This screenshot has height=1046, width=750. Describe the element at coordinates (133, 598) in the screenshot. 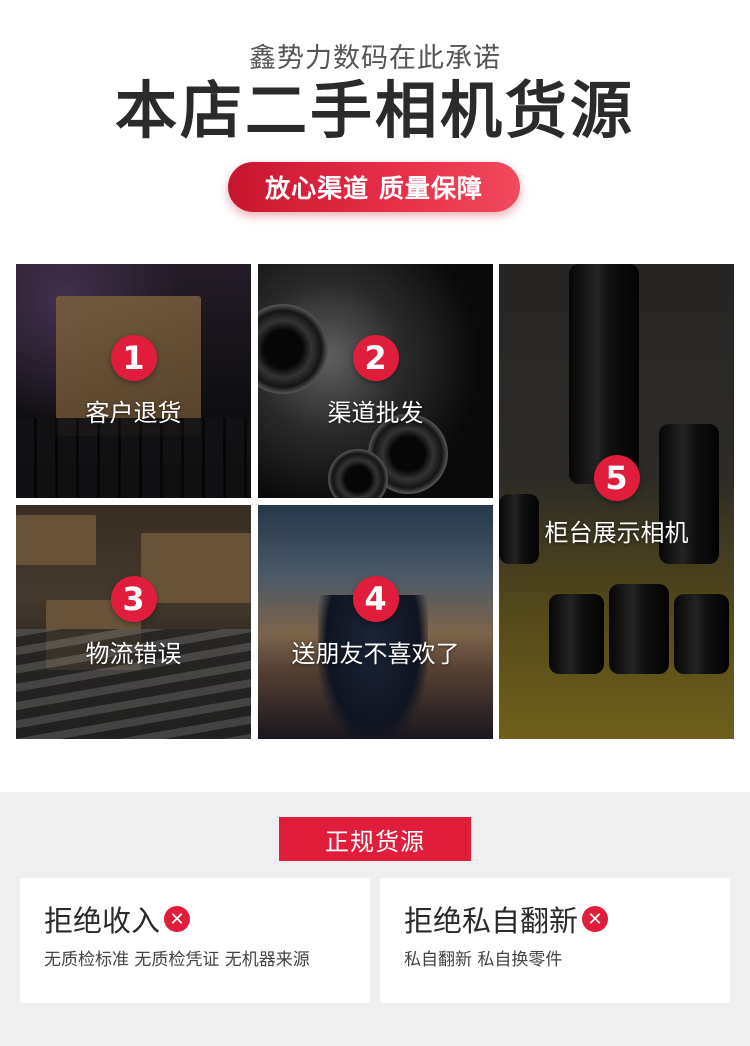

I see `tile-number-badge: 3` at that location.